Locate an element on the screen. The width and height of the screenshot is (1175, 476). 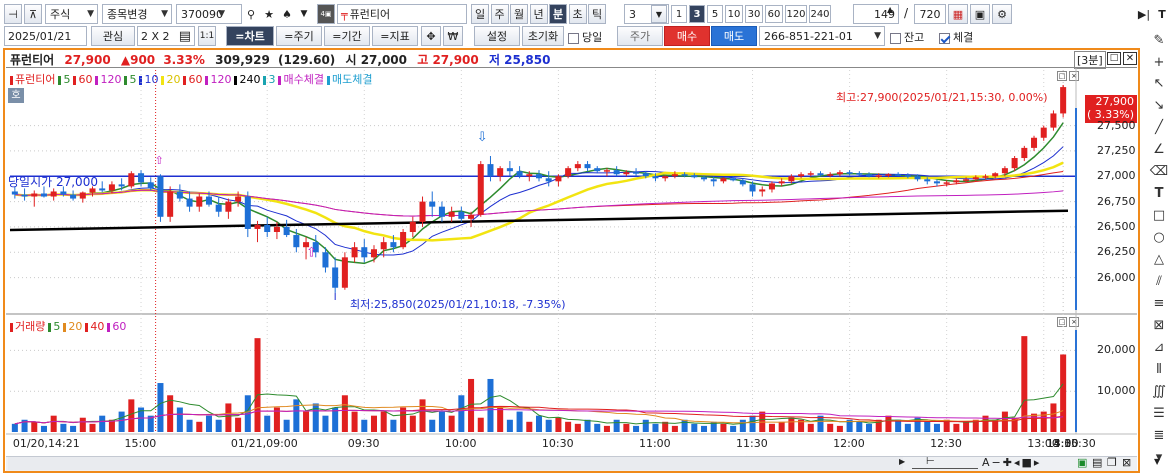
cycle-lines-icon: ∭ is located at coordinates (1159, 391).